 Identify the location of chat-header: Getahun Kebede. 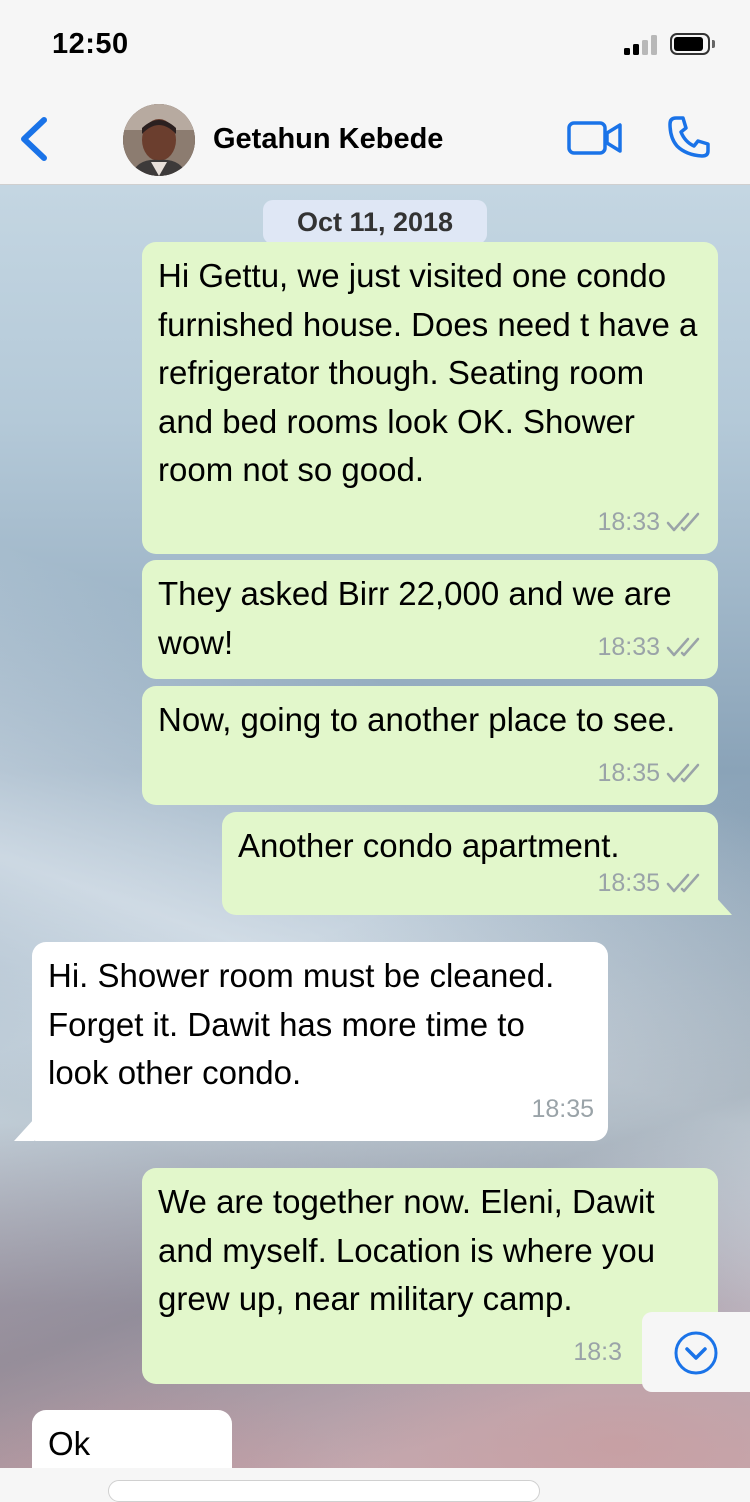
(375, 136).